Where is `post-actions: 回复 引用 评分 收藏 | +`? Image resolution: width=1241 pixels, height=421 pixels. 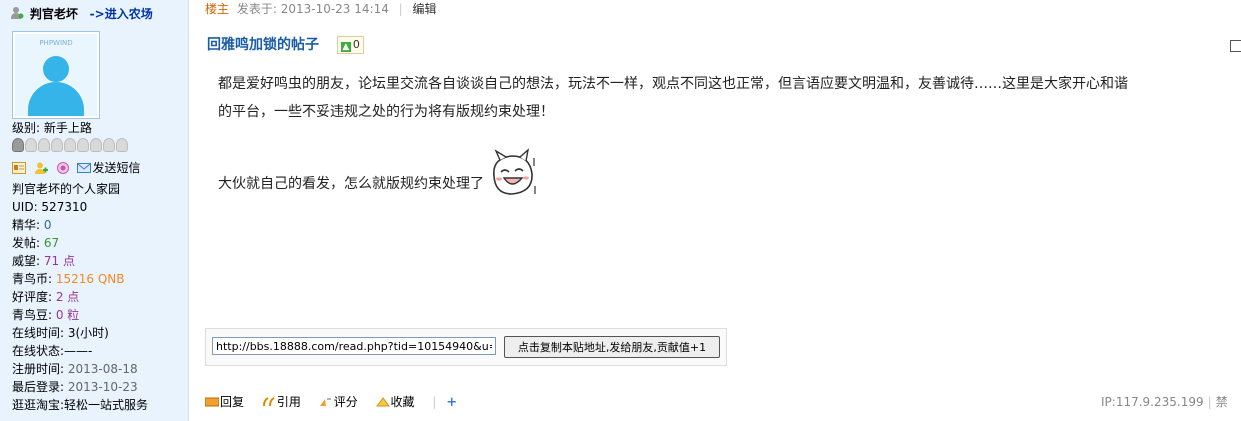
post-actions: 回复 引用 评分 收藏 | + is located at coordinates (331, 402).